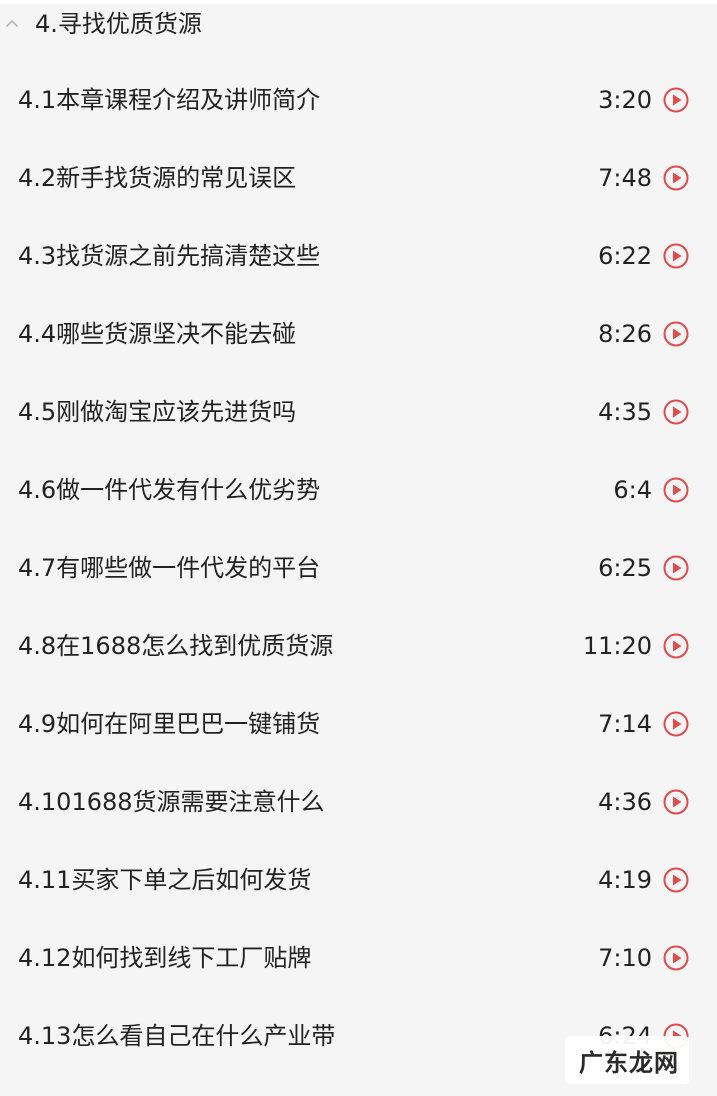 The width and height of the screenshot is (717, 1096). Describe the element at coordinates (171, 802) in the screenshot. I see `lesson-title: 4.101688货源需要注意什么` at that location.